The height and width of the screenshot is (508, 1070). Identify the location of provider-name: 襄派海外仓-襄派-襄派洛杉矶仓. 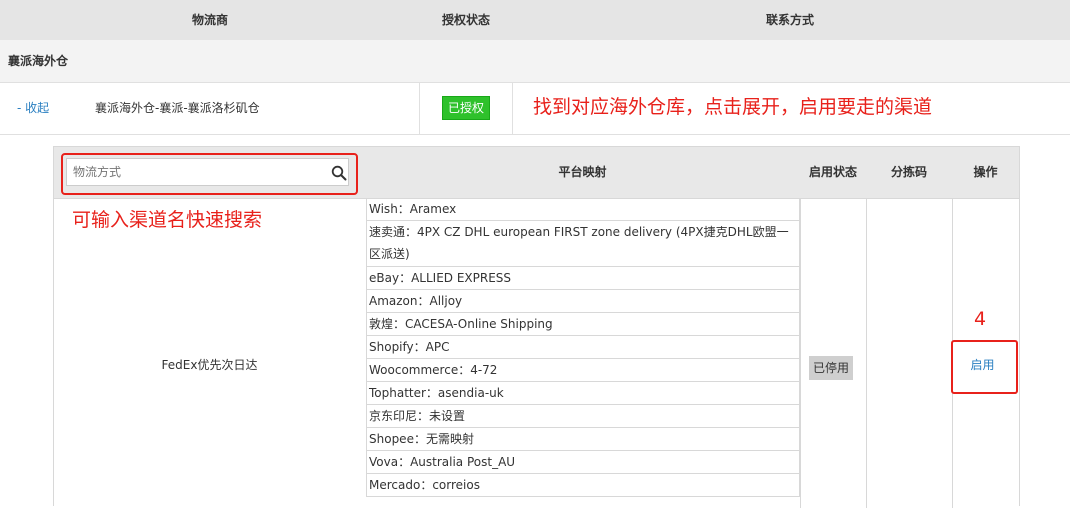
(177, 108).